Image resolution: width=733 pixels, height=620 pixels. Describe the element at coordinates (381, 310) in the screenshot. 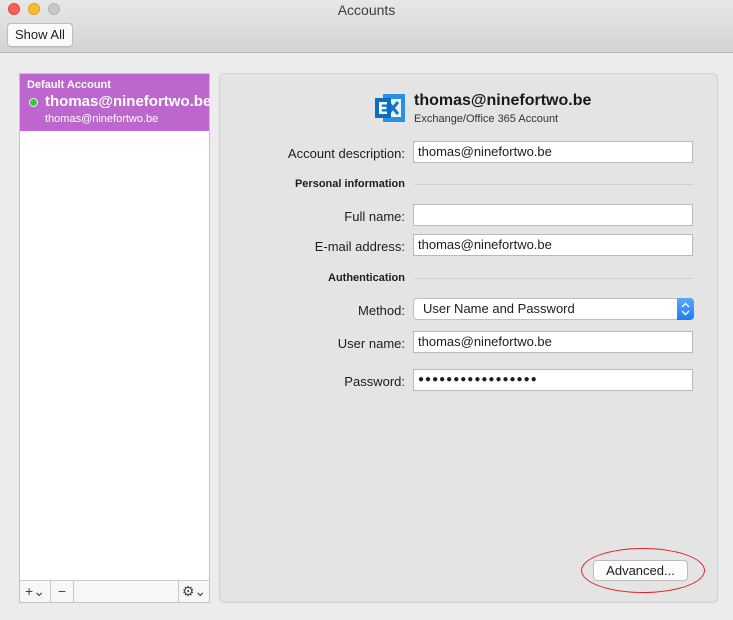

I see `method-label: Method:` at that location.